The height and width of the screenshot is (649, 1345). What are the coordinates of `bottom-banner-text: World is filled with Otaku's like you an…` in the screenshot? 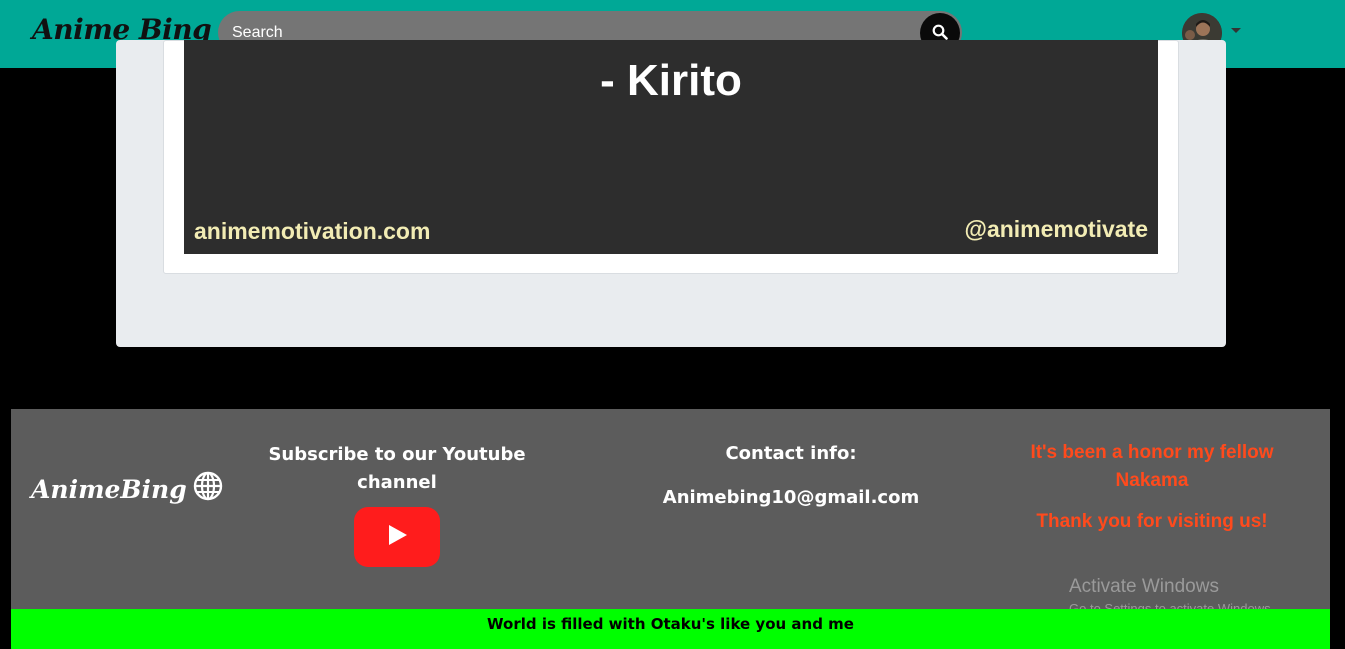 It's located at (670, 624).